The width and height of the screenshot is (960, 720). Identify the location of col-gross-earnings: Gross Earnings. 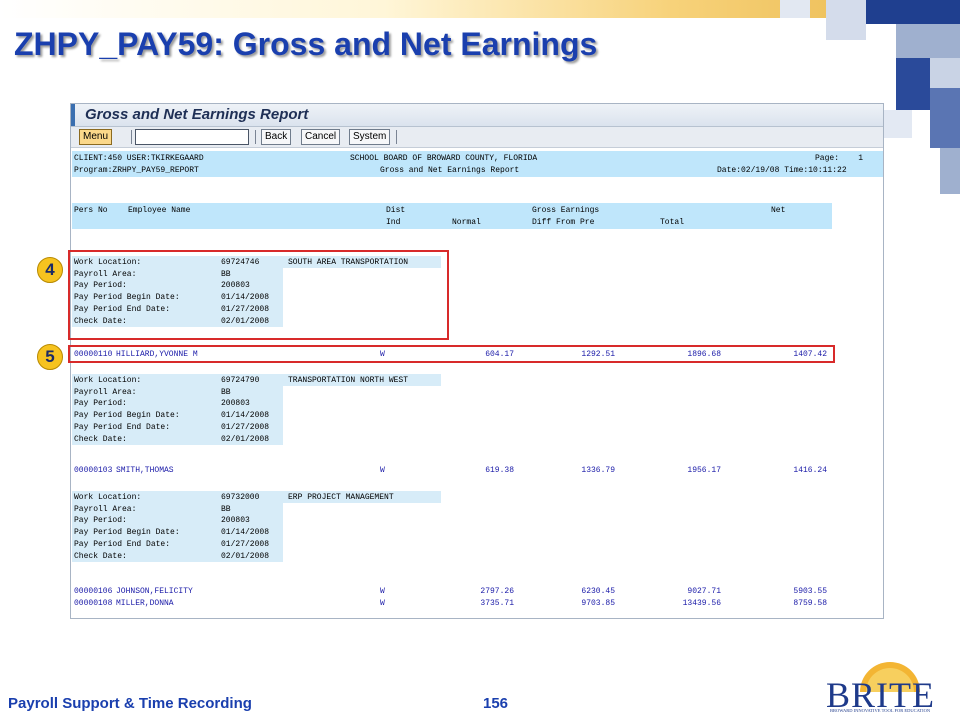
(566, 210).